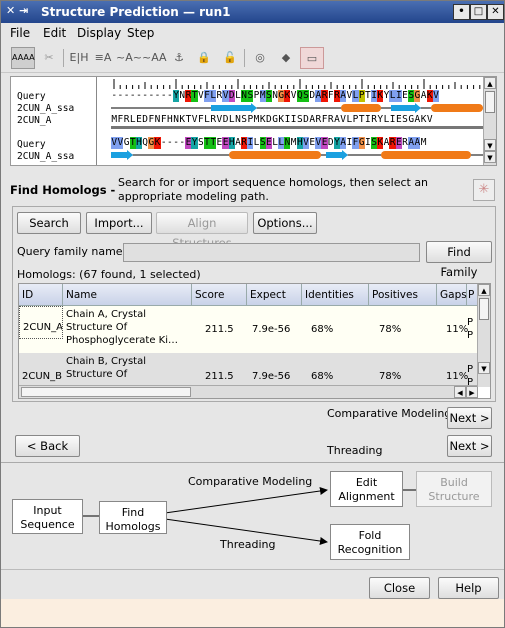  I want to click on close-window-button: ✕, so click(495, 12).